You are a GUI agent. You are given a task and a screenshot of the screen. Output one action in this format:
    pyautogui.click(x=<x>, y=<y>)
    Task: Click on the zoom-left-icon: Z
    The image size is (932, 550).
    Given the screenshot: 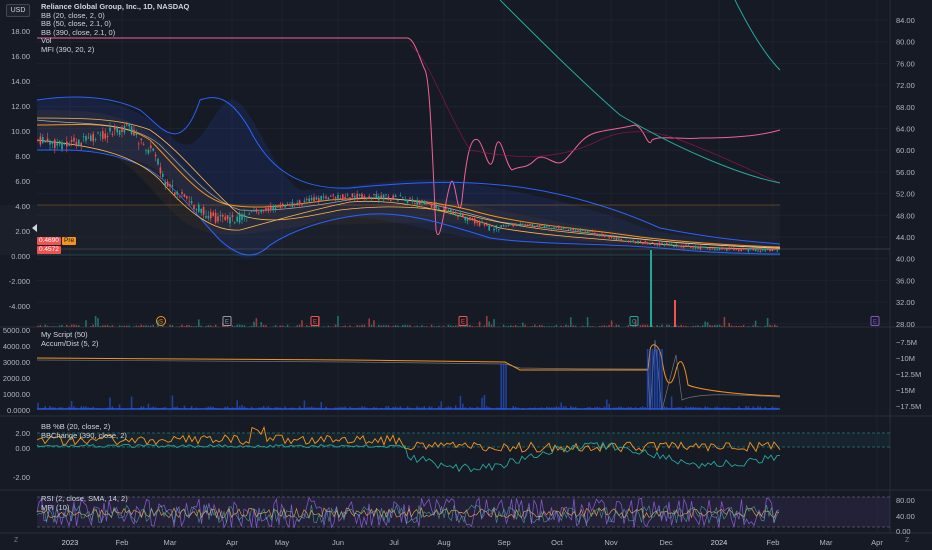 What is the action you would take?
    pyautogui.click(x=16, y=540)
    